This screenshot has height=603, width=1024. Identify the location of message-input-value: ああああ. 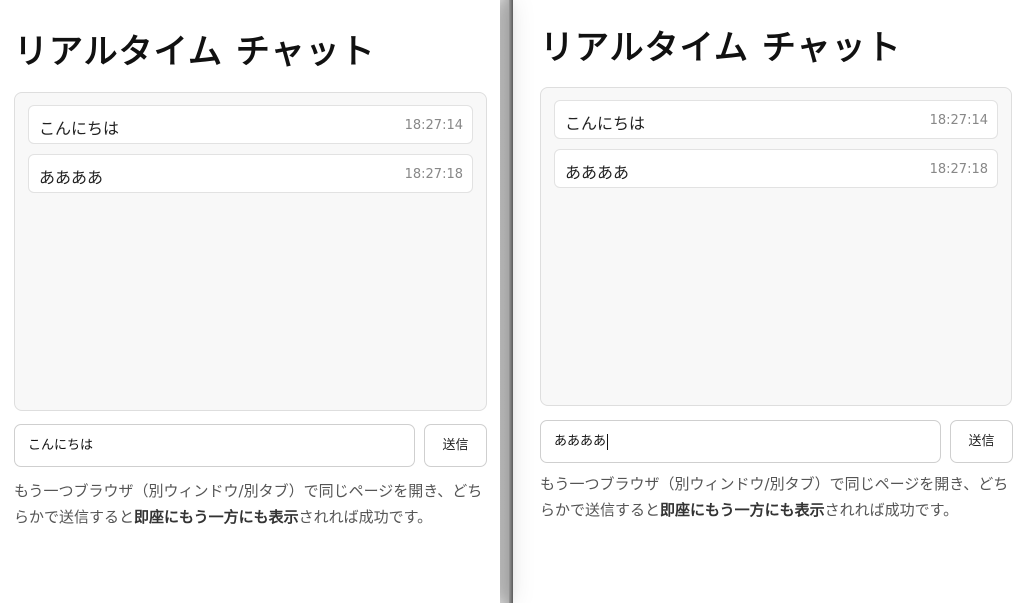
(580, 441).